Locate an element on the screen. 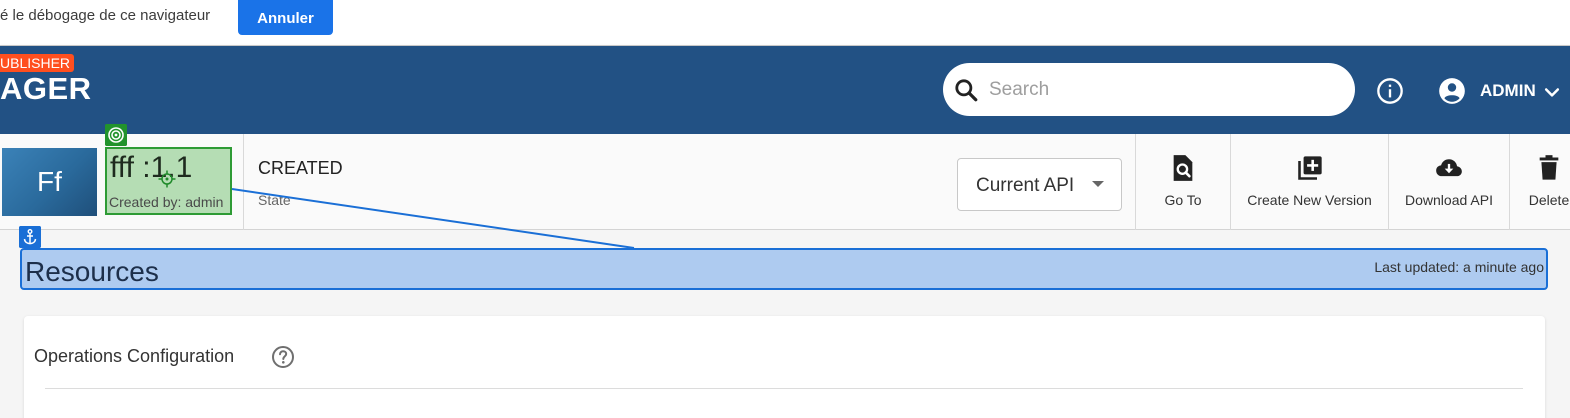 The height and width of the screenshot is (418, 1570). create-new-version-button: Create New Version is located at coordinates (1309, 182).